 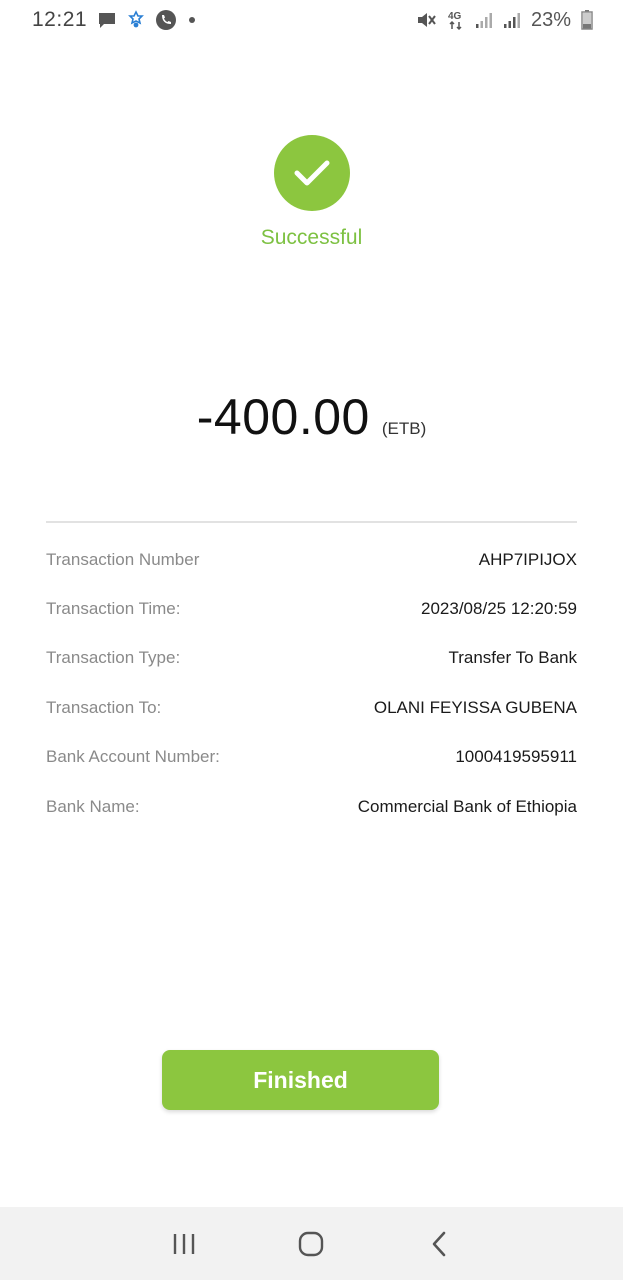 I want to click on whatsapp-icon, so click(x=166, y=20).